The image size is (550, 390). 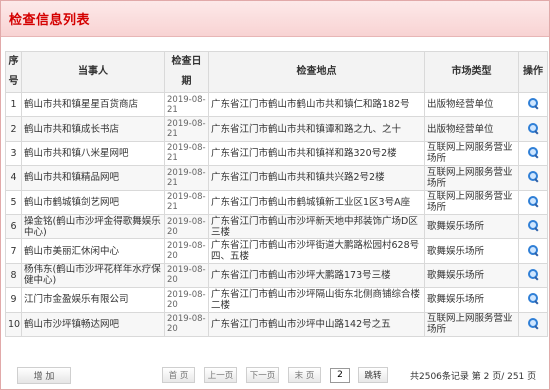 I want to click on column-header-market-type: 市场类型, so click(x=471, y=72).